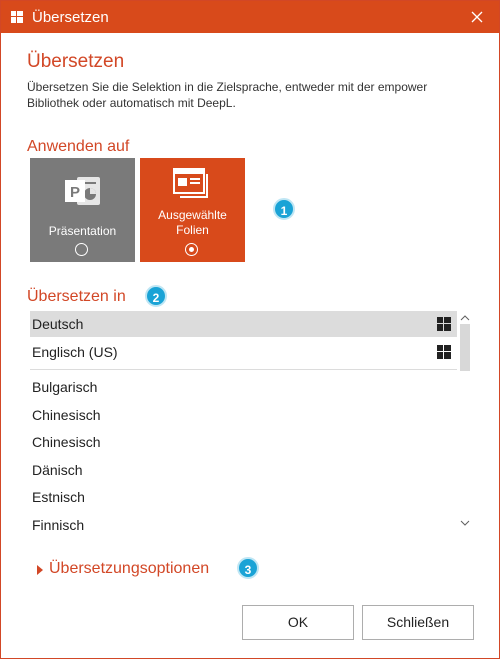 The height and width of the screenshot is (659, 500). Describe the element at coordinates (82, 231) in the screenshot. I see `option-presentation-label: Präsentation` at that location.